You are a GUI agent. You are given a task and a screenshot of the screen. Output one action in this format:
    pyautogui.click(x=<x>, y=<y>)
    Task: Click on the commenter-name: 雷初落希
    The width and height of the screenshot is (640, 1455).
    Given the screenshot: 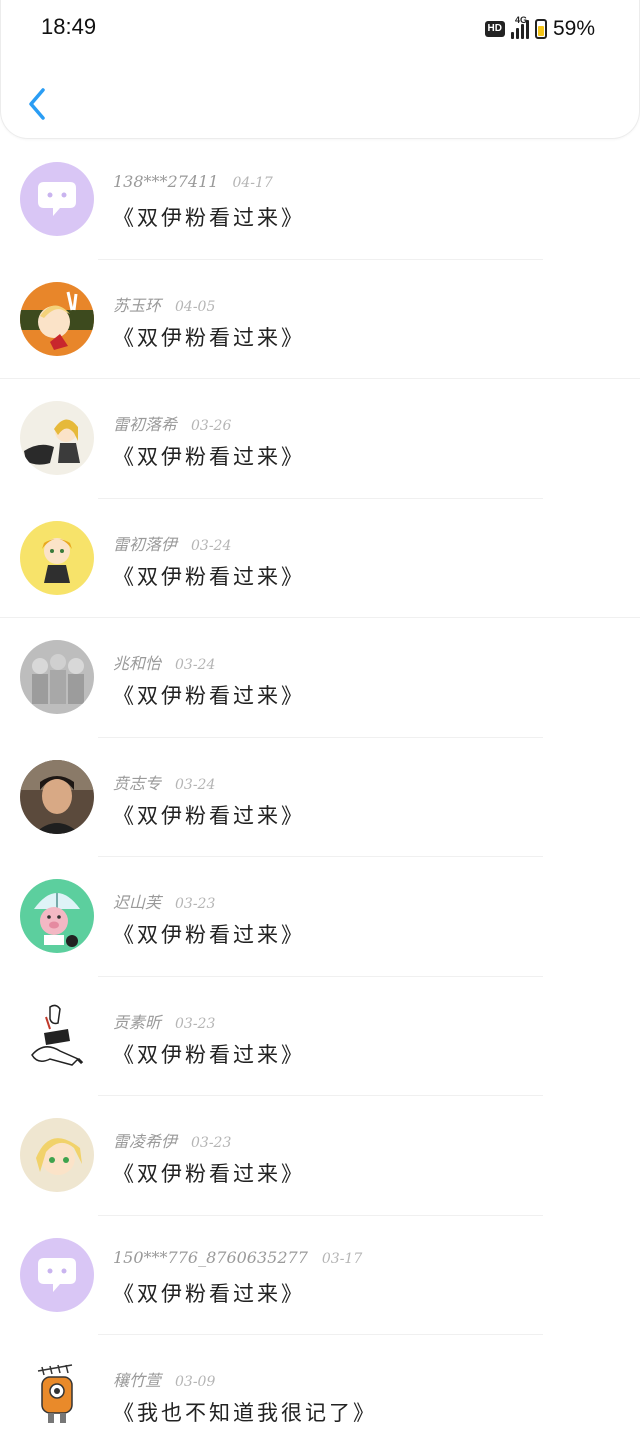 What is the action you would take?
    pyautogui.click(x=145, y=424)
    